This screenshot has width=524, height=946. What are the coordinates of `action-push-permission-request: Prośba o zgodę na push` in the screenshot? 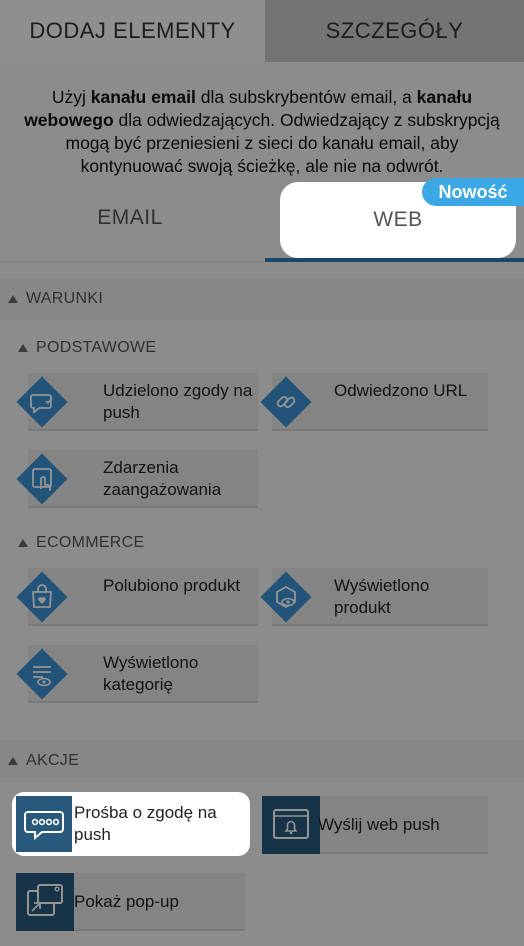 It's located at (131, 824).